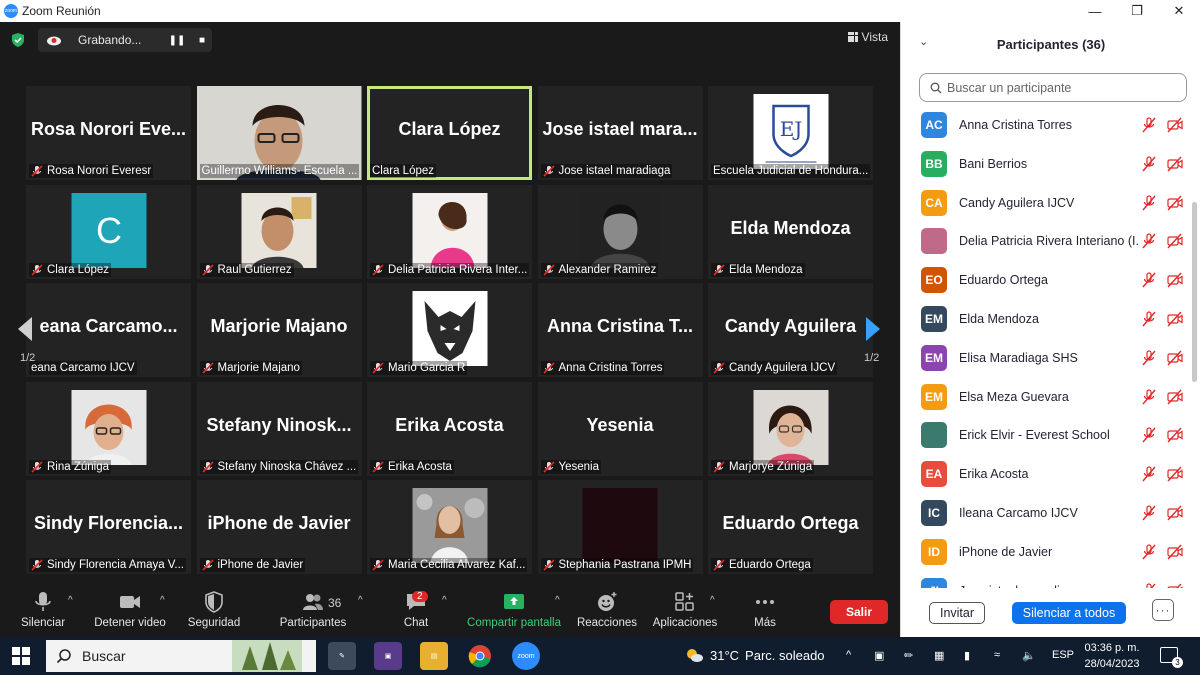 This screenshot has height=675, width=1200. Describe the element at coordinates (620, 428) in the screenshot. I see `participant-video-tile: Yesenia Yesenia` at that location.